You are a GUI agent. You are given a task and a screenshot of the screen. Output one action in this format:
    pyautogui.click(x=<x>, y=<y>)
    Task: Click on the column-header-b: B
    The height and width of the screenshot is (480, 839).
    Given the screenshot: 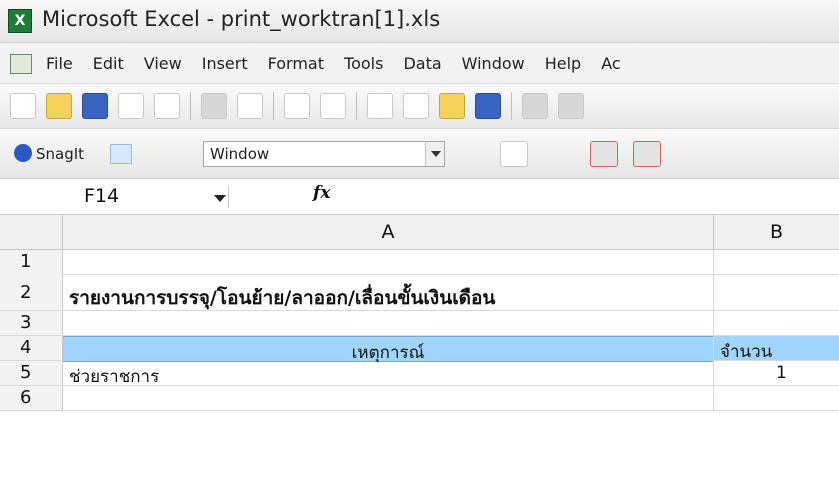 What is the action you would take?
    pyautogui.click(x=776, y=232)
    